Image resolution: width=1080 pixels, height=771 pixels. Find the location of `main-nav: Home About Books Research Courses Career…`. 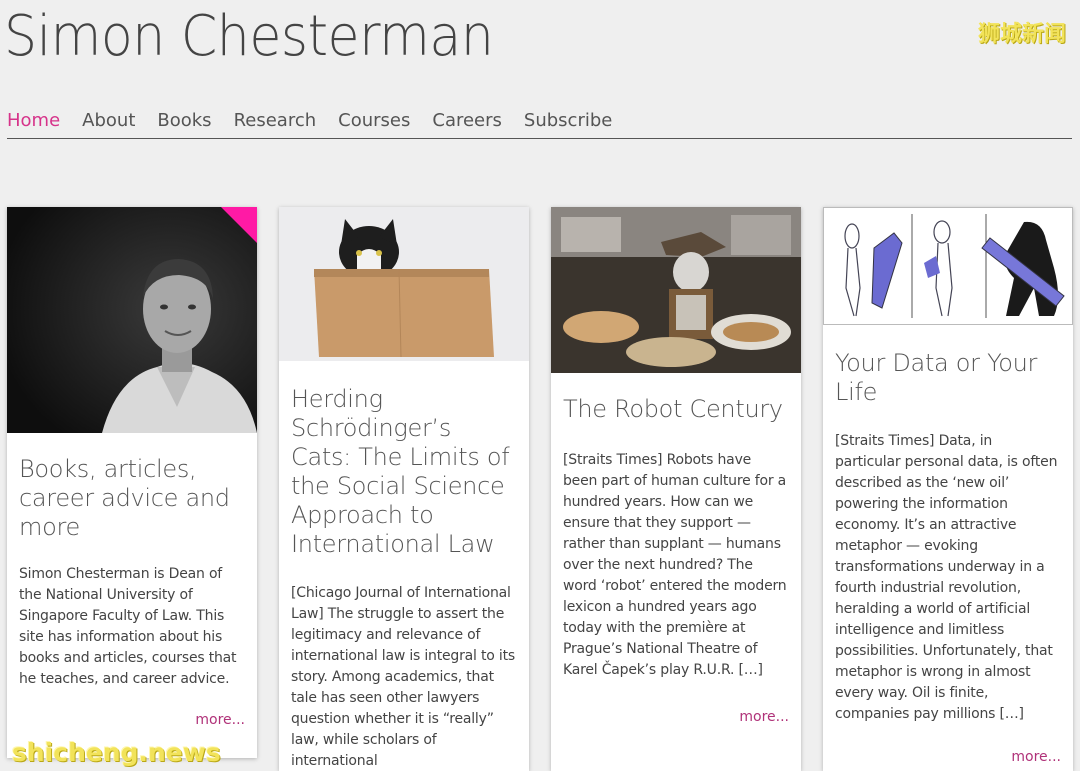

main-nav: Home About Books Research Courses Career… is located at coordinates (539, 124).